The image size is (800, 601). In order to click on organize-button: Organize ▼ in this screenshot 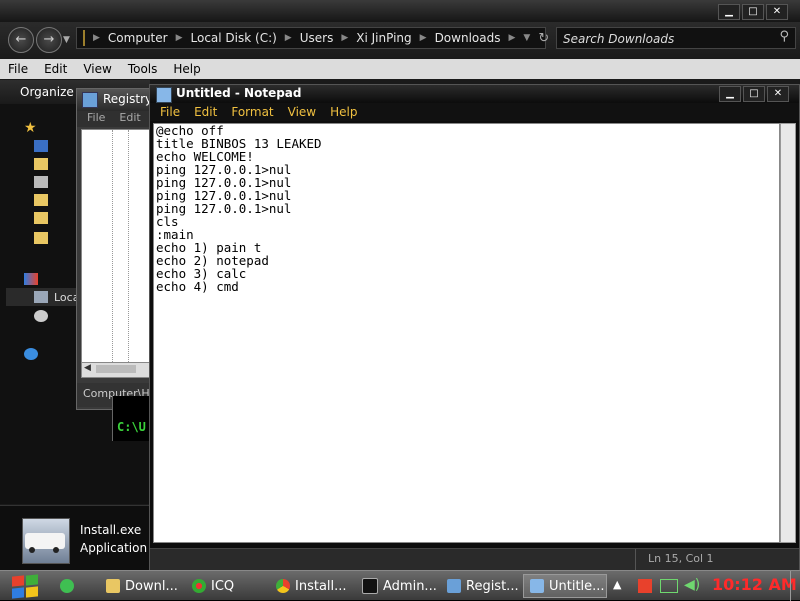, I will do `click(52, 92)`.